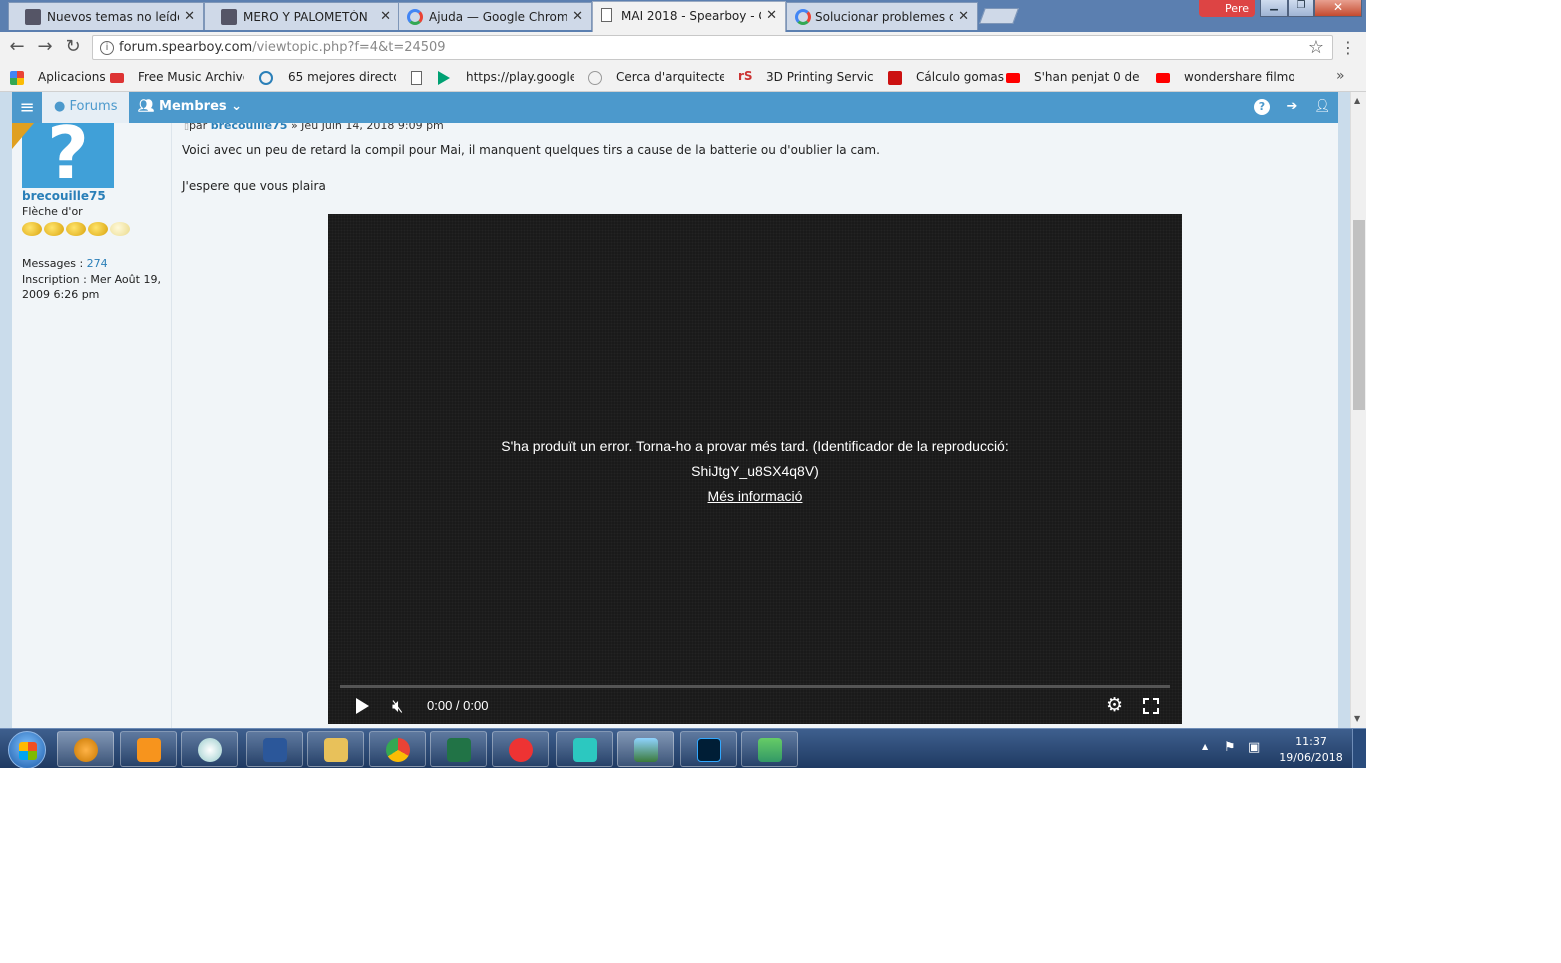 This screenshot has width=1561, height=963. Describe the element at coordinates (1114, 705) in the screenshot. I see `gear-icon: ⚙` at that location.